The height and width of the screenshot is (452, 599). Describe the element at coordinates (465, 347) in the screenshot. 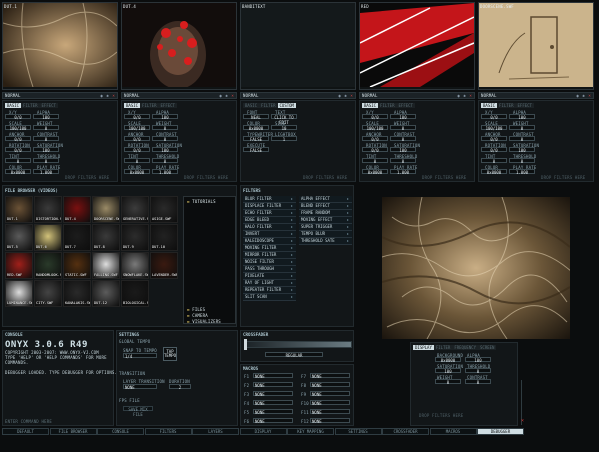

I see `display-tab: FREQUENCY` at that location.